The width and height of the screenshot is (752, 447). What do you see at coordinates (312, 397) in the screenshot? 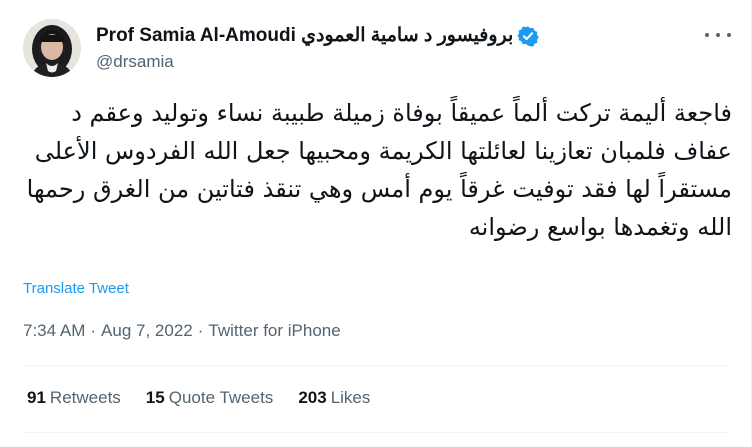
I see `likes-count: 203` at bounding box center [312, 397].